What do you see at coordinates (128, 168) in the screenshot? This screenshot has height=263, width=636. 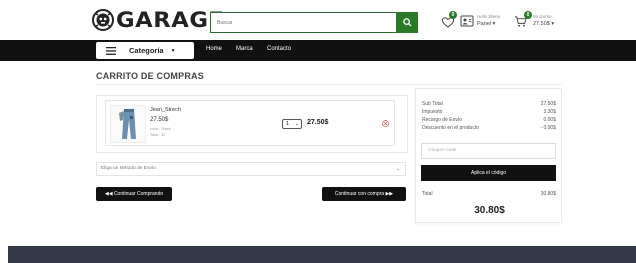 I see `shipping-placeholder: Eliga un Método de Envío` at bounding box center [128, 168].